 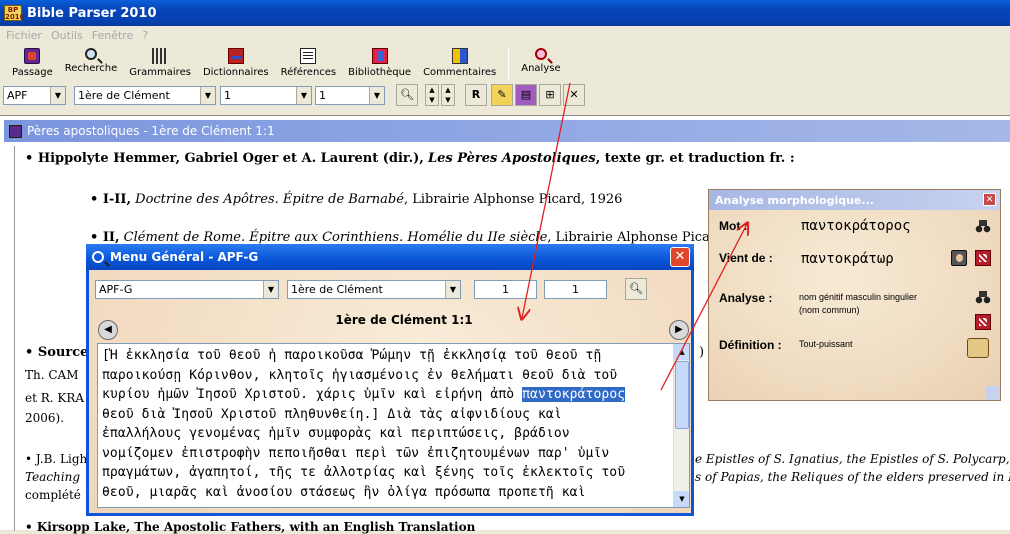 I want to click on tools-icon: ✕, so click(x=574, y=94).